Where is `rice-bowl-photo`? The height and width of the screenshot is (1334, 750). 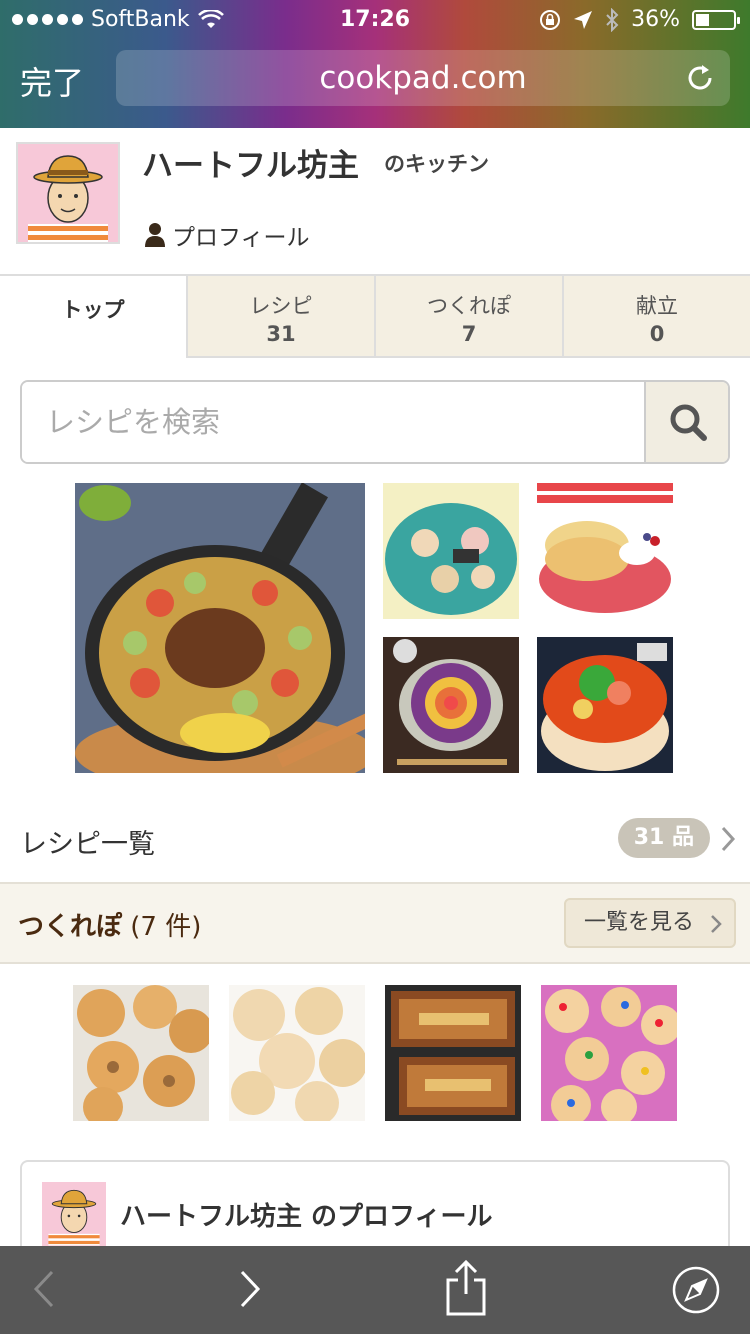 rice-bowl-photo is located at coordinates (605, 705).